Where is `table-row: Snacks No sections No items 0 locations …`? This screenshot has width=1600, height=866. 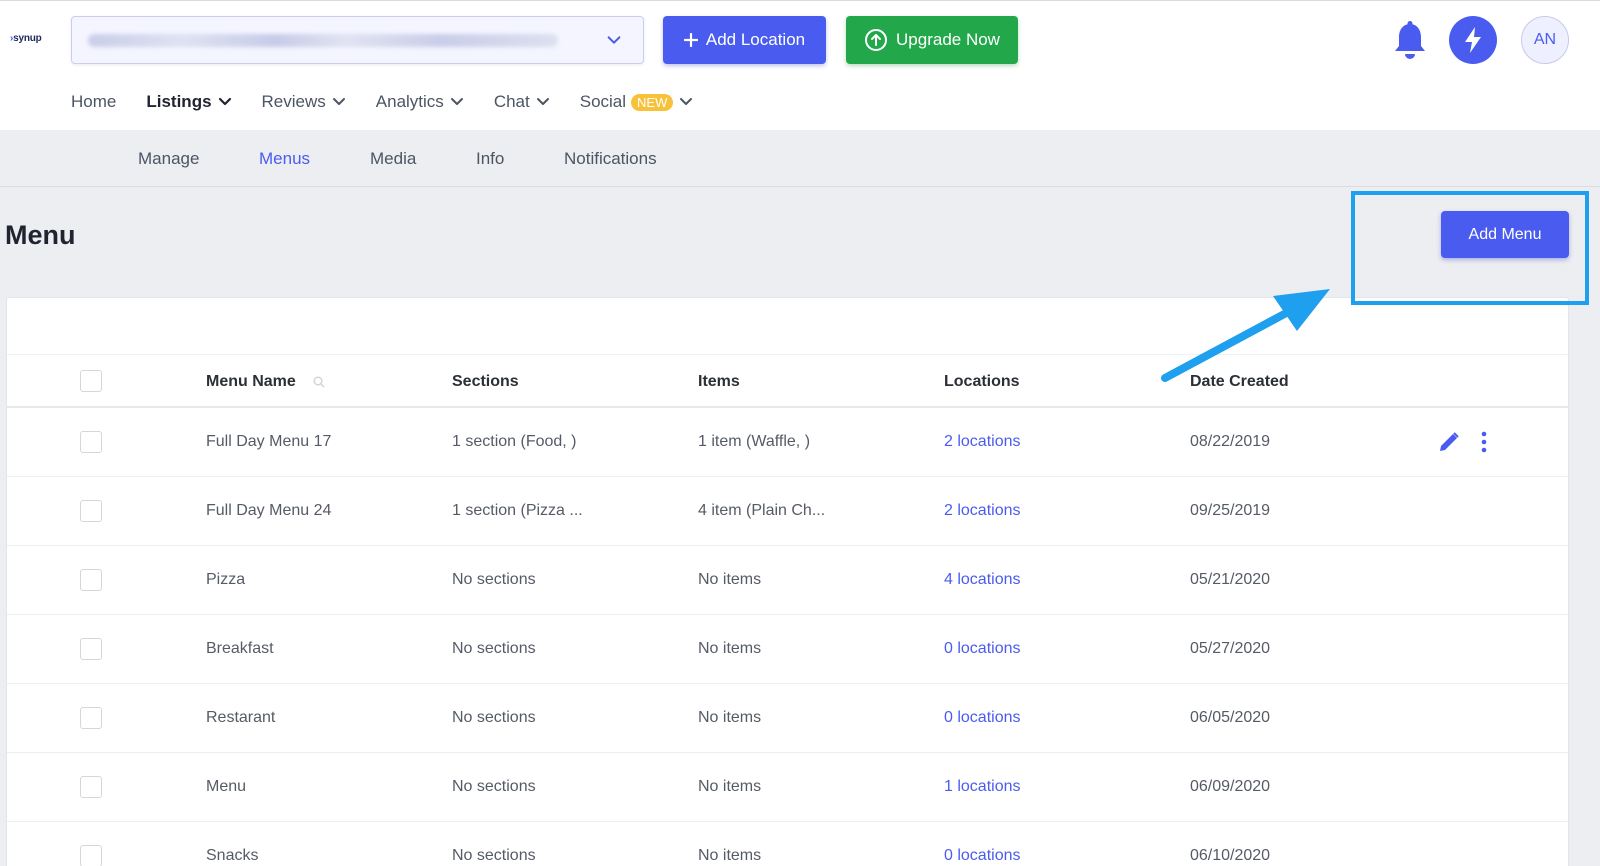 table-row: Snacks No sections No items 0 locations … is located at coordinates (787, 844).